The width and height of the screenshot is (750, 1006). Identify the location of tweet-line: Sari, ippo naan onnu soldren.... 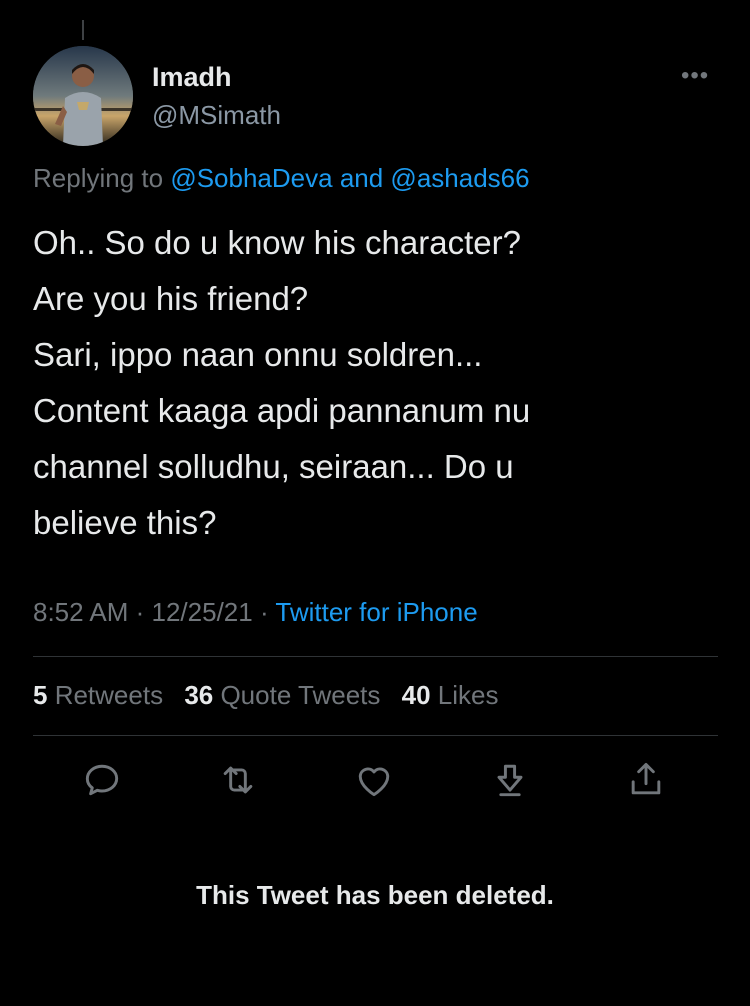
(258, 354).